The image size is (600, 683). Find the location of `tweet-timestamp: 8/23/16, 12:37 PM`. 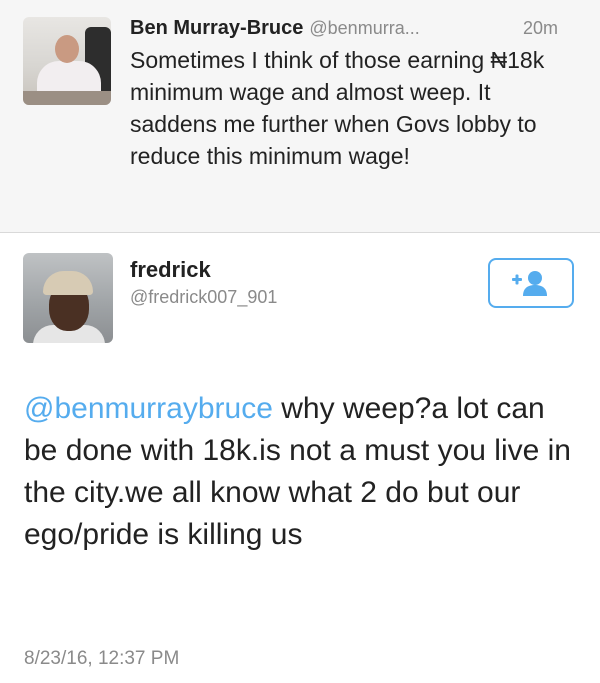

tweet-timestamp: 8/23/16, 12:37 PM is located at coordinates (102, 658).